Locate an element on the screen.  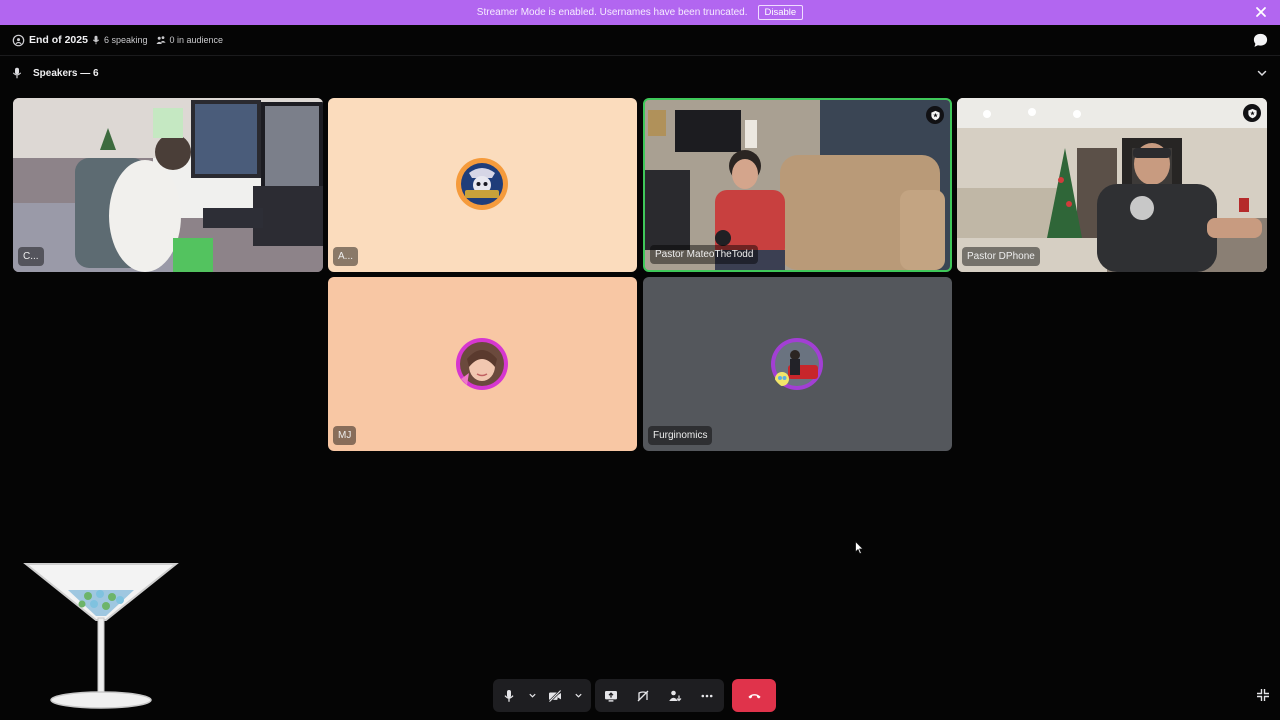
speaker-tile-furginomics: Furginomics is located at coordinates (797, 364).